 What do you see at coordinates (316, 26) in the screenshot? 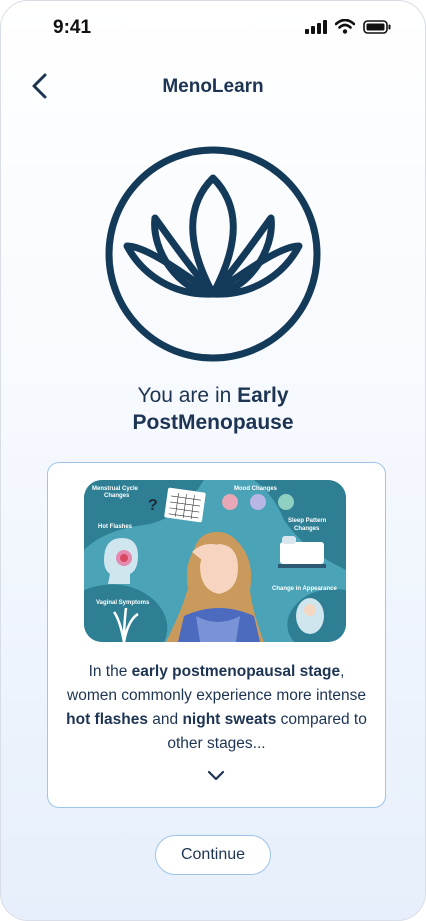
I see `signal-icon` at bounding box center [316, 26].